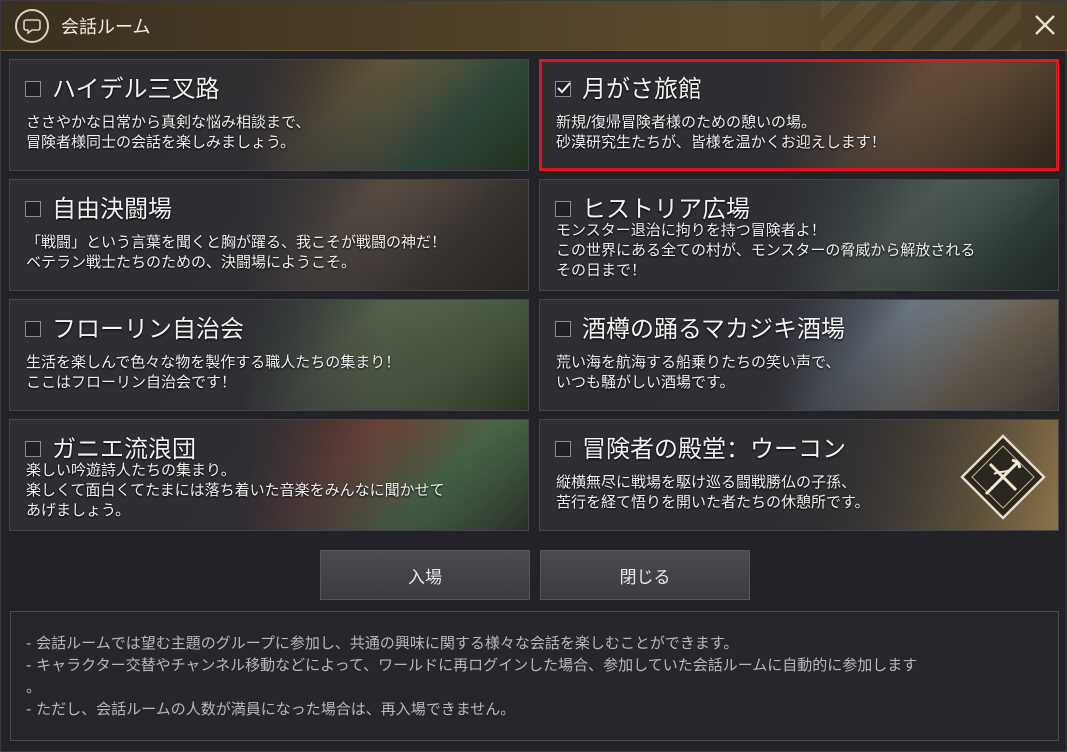 This screenshot has width=1067, height=752. I want to click on room-name: ハイデル三叉路, so click(136, 89).